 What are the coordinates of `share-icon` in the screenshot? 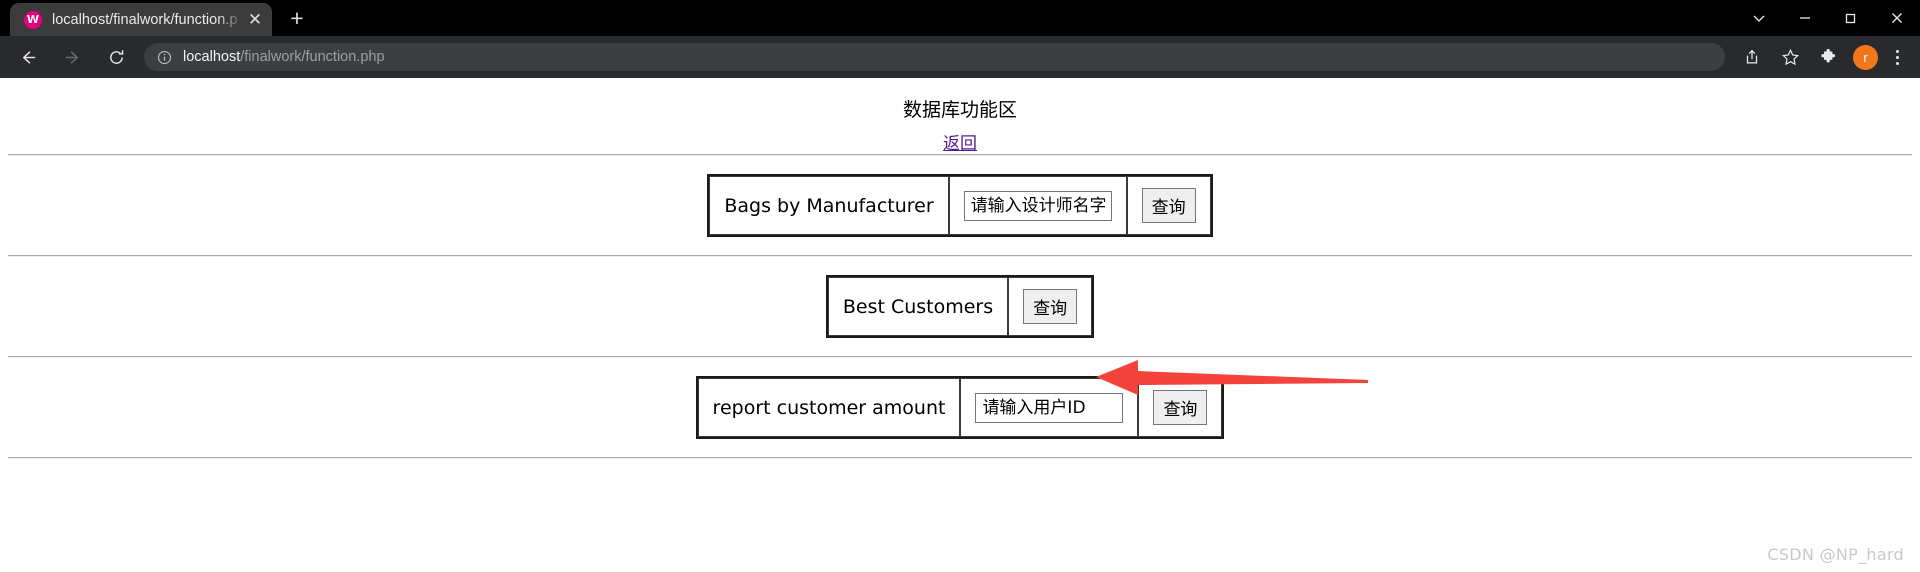 It's located at (1752, 57).